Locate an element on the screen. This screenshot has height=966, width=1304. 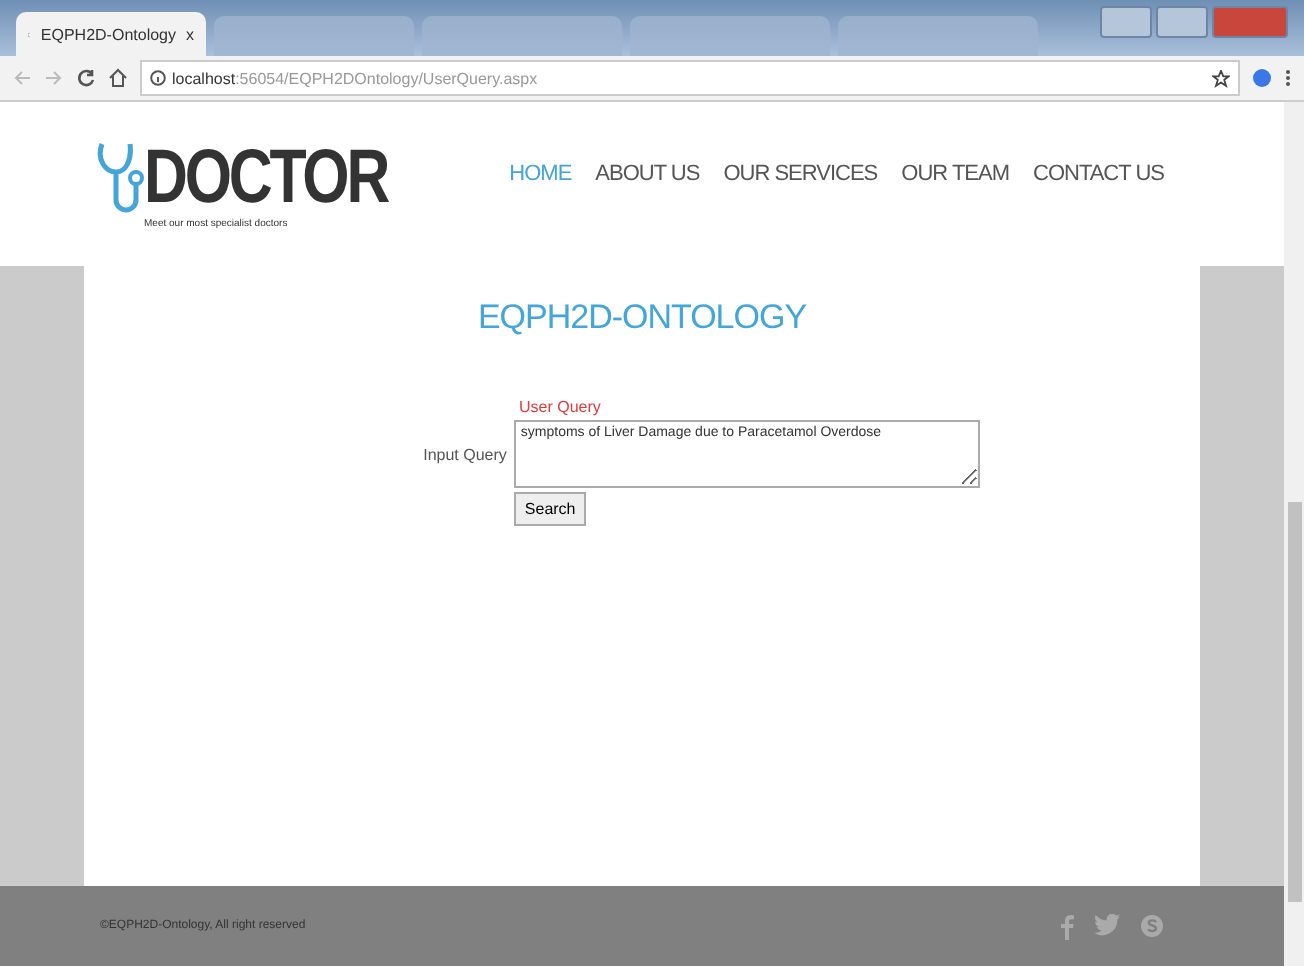
address-field: localhost:56054/EQPH2DOntology/UserQuery.aspx is located at coordinates (690, 78).